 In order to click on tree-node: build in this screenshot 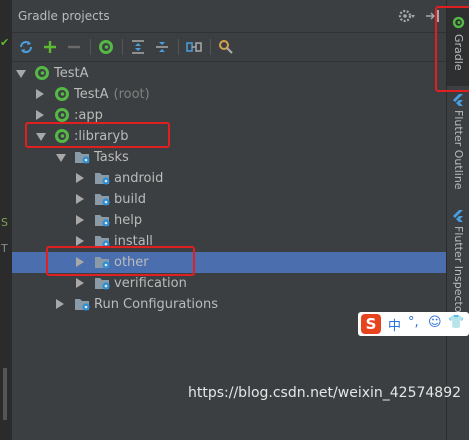, I will do `click(229, 199)`.